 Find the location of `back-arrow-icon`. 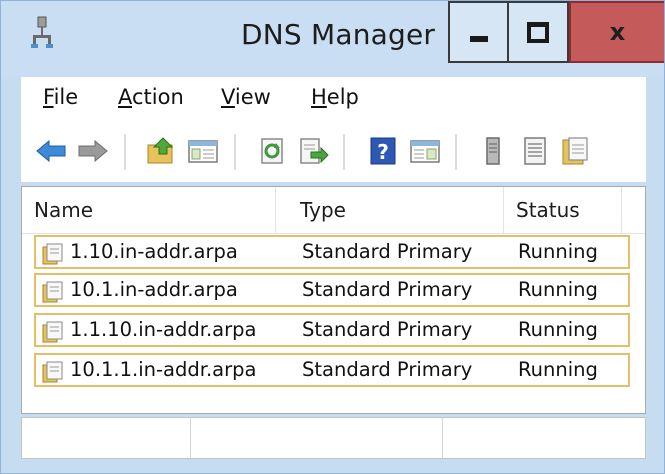

back-arrow-icon is located at coordinates (51, 151).